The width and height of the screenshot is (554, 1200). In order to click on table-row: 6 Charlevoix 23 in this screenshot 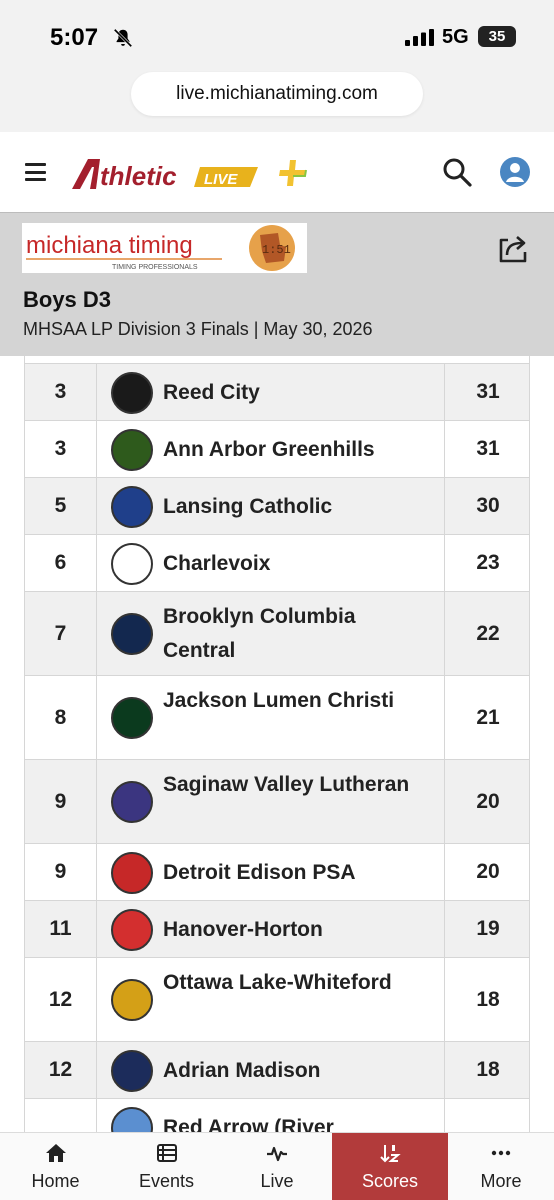, I will do `click(277, 563)`.